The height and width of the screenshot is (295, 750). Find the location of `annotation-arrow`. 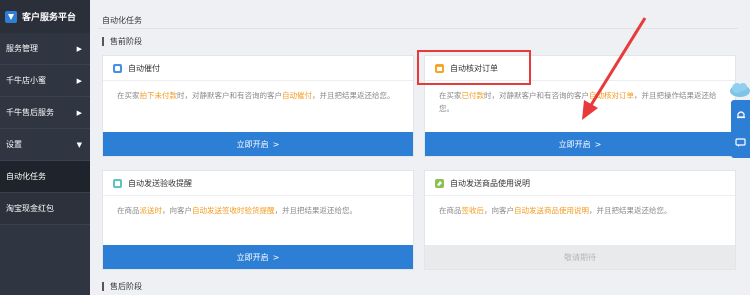

annotation-arrow is located at coordinates (614, 68).